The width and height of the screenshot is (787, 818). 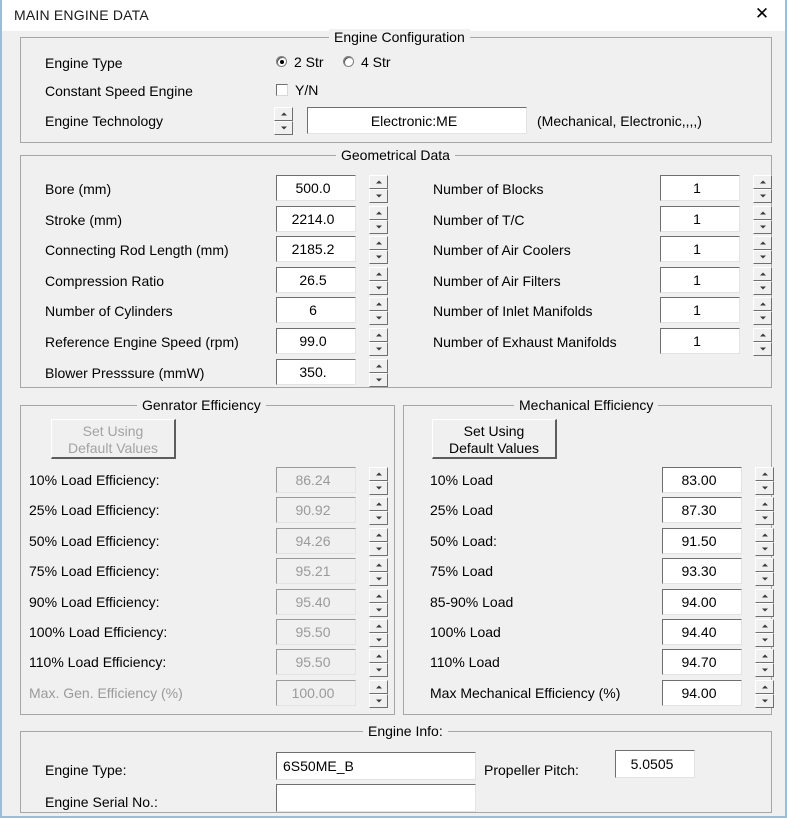 What do you see at coordinates (494, 439) in the screenshot?
I see `mechanical-set-default-values-button: Set Using Default Values` at bounding box center [494, 439].